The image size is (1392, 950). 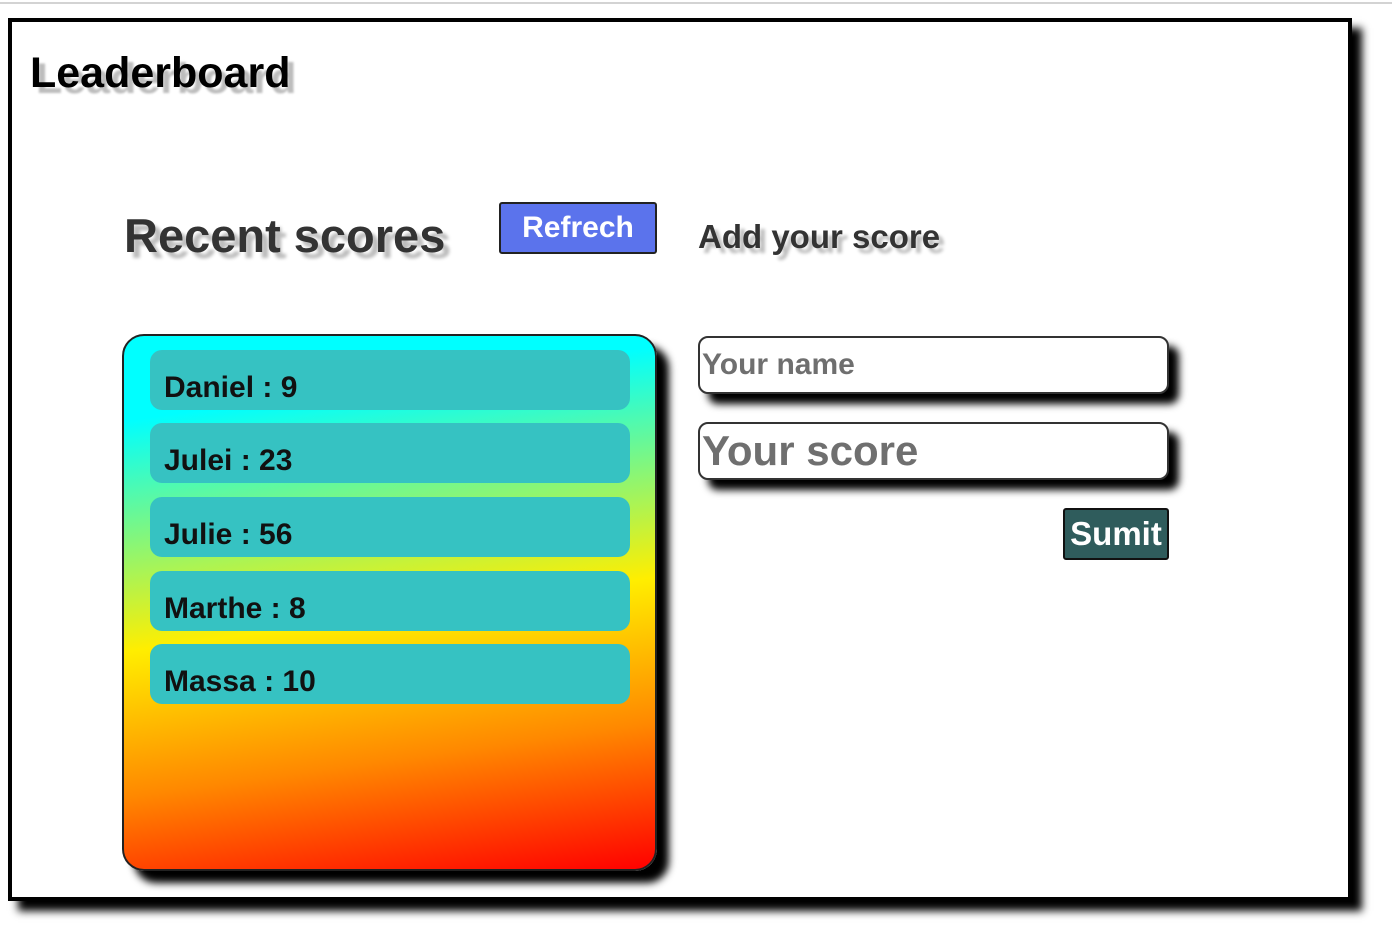 What do you see at coordinates (819, 236) in the screenshot?
I see `add-score-title: Add your score` at bounding box center [819, 236].